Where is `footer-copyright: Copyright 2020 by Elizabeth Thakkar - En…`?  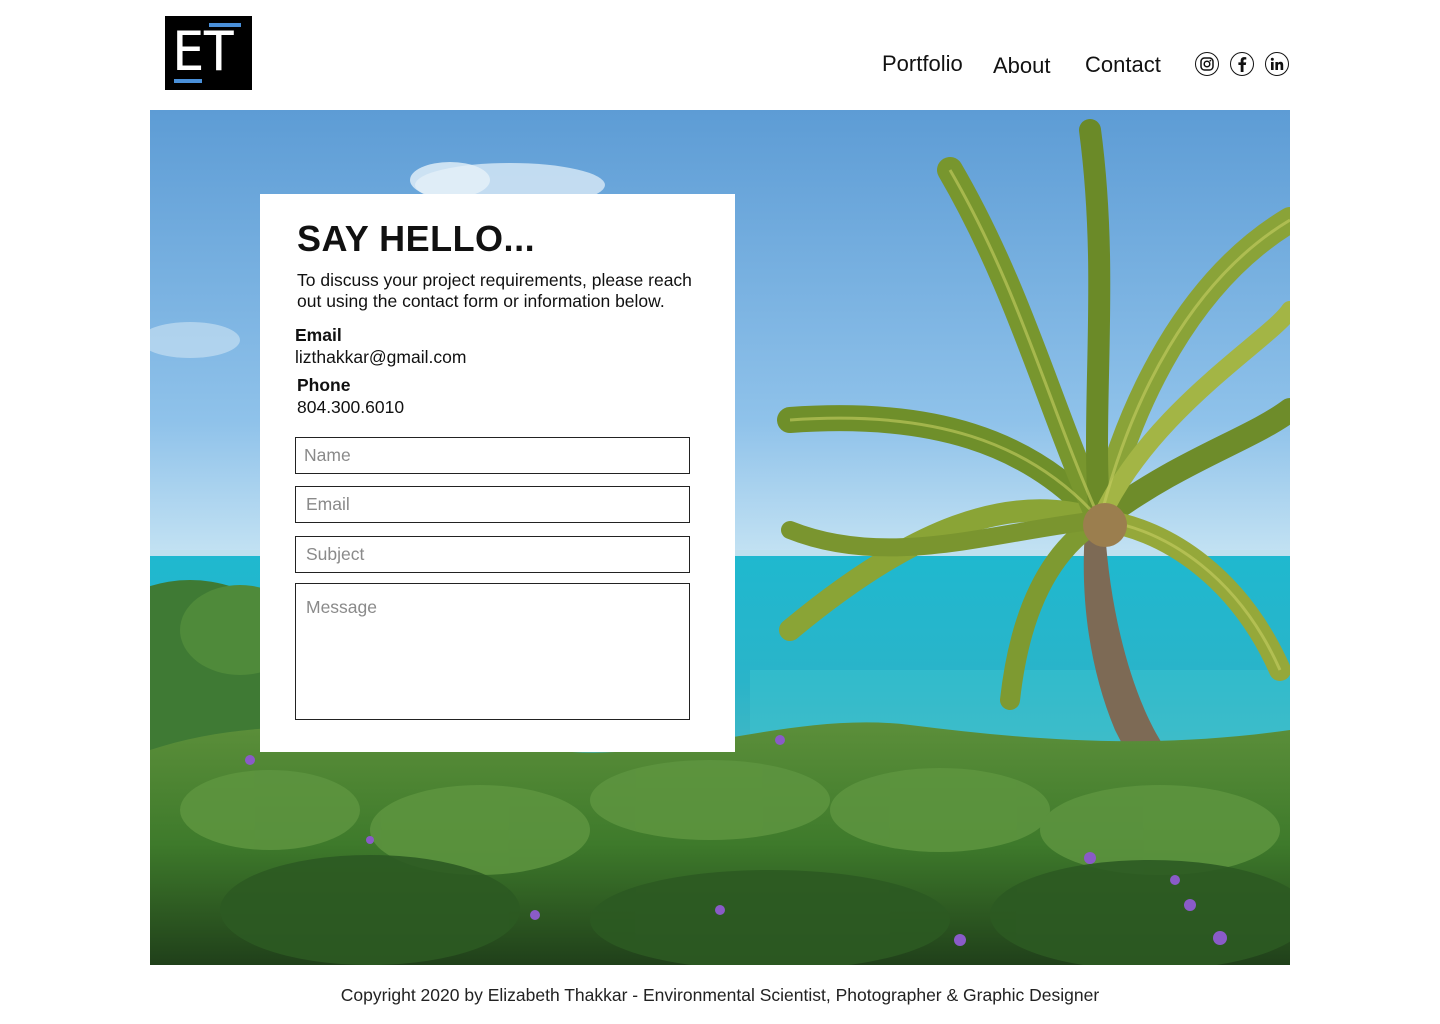
footer-copyright: Copyright 2020 by Elizabeth Thakkar - En… is located at coordinates (720, 995).